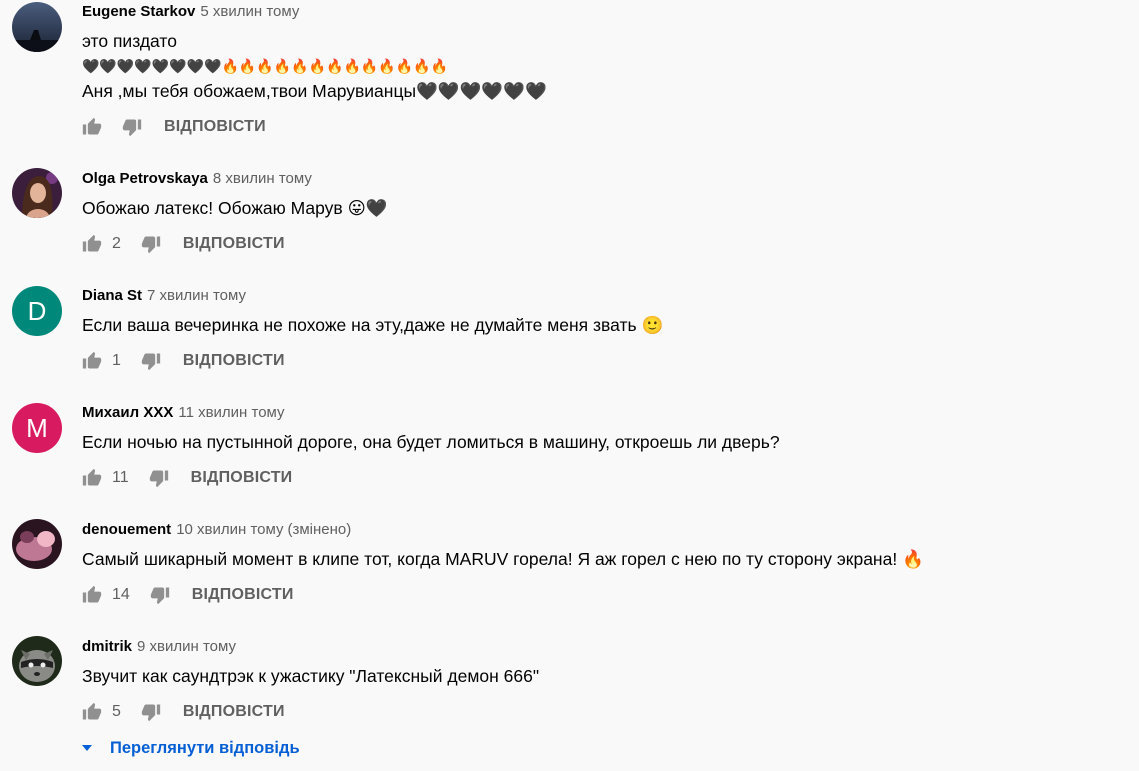  Describe the element at coordinates (116, 711) in the screenshot. I see `like-count: 5` at that location.